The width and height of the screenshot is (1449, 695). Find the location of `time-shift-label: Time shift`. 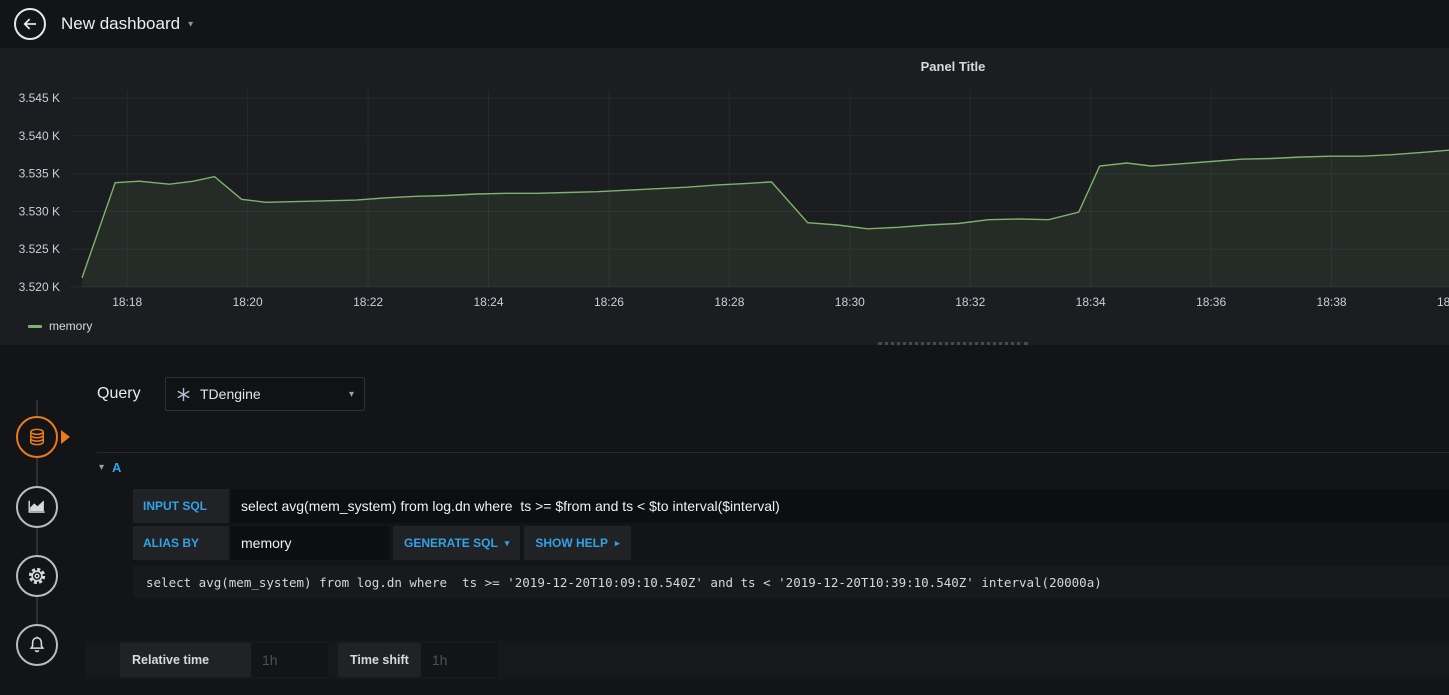

time-shift-label: Time shift is located at coordinates (379, 660).